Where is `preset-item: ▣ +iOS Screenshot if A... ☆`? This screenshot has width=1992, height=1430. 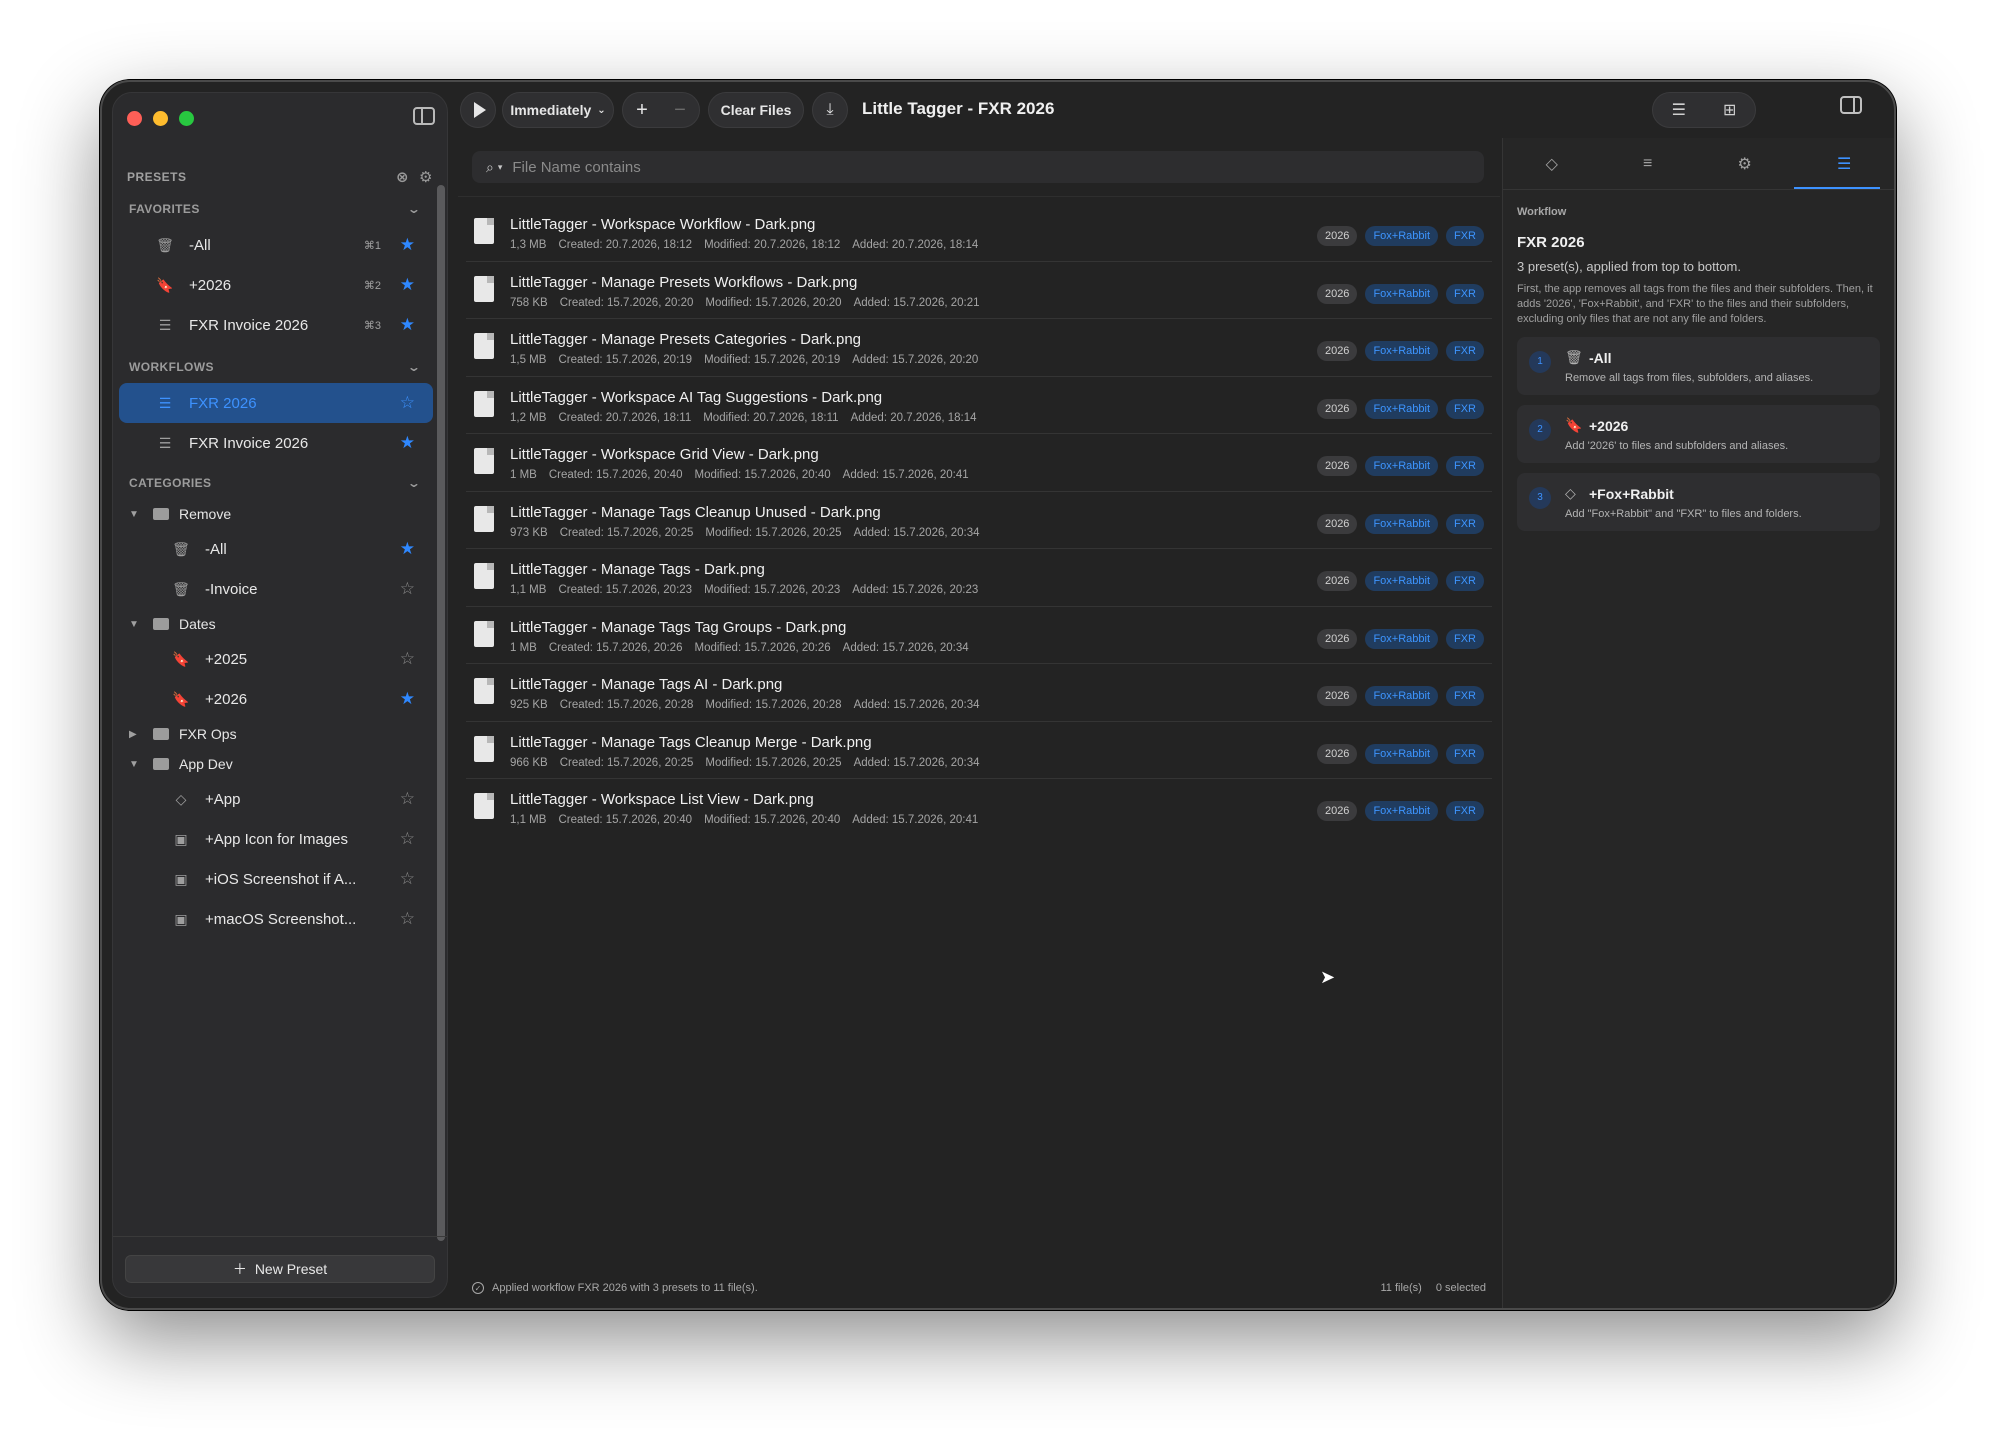 preset-item: ▣ +iOS Screenshot if A... ☆ is located at coordinates (275, 879).